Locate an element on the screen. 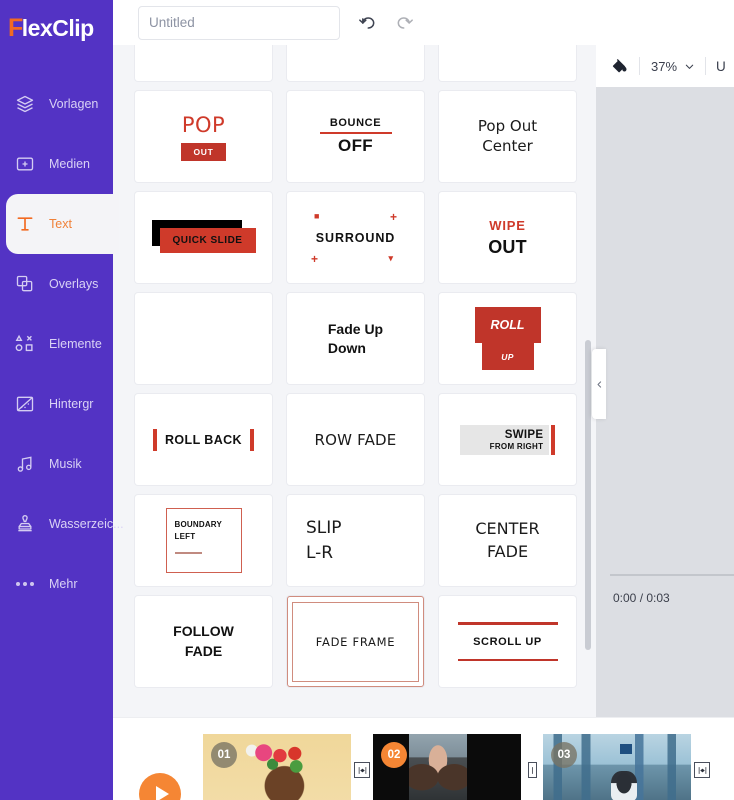 This screenshot has width=734, height=800. animation-preview-text: Fade Up Down is located at coordinates (355, 338).